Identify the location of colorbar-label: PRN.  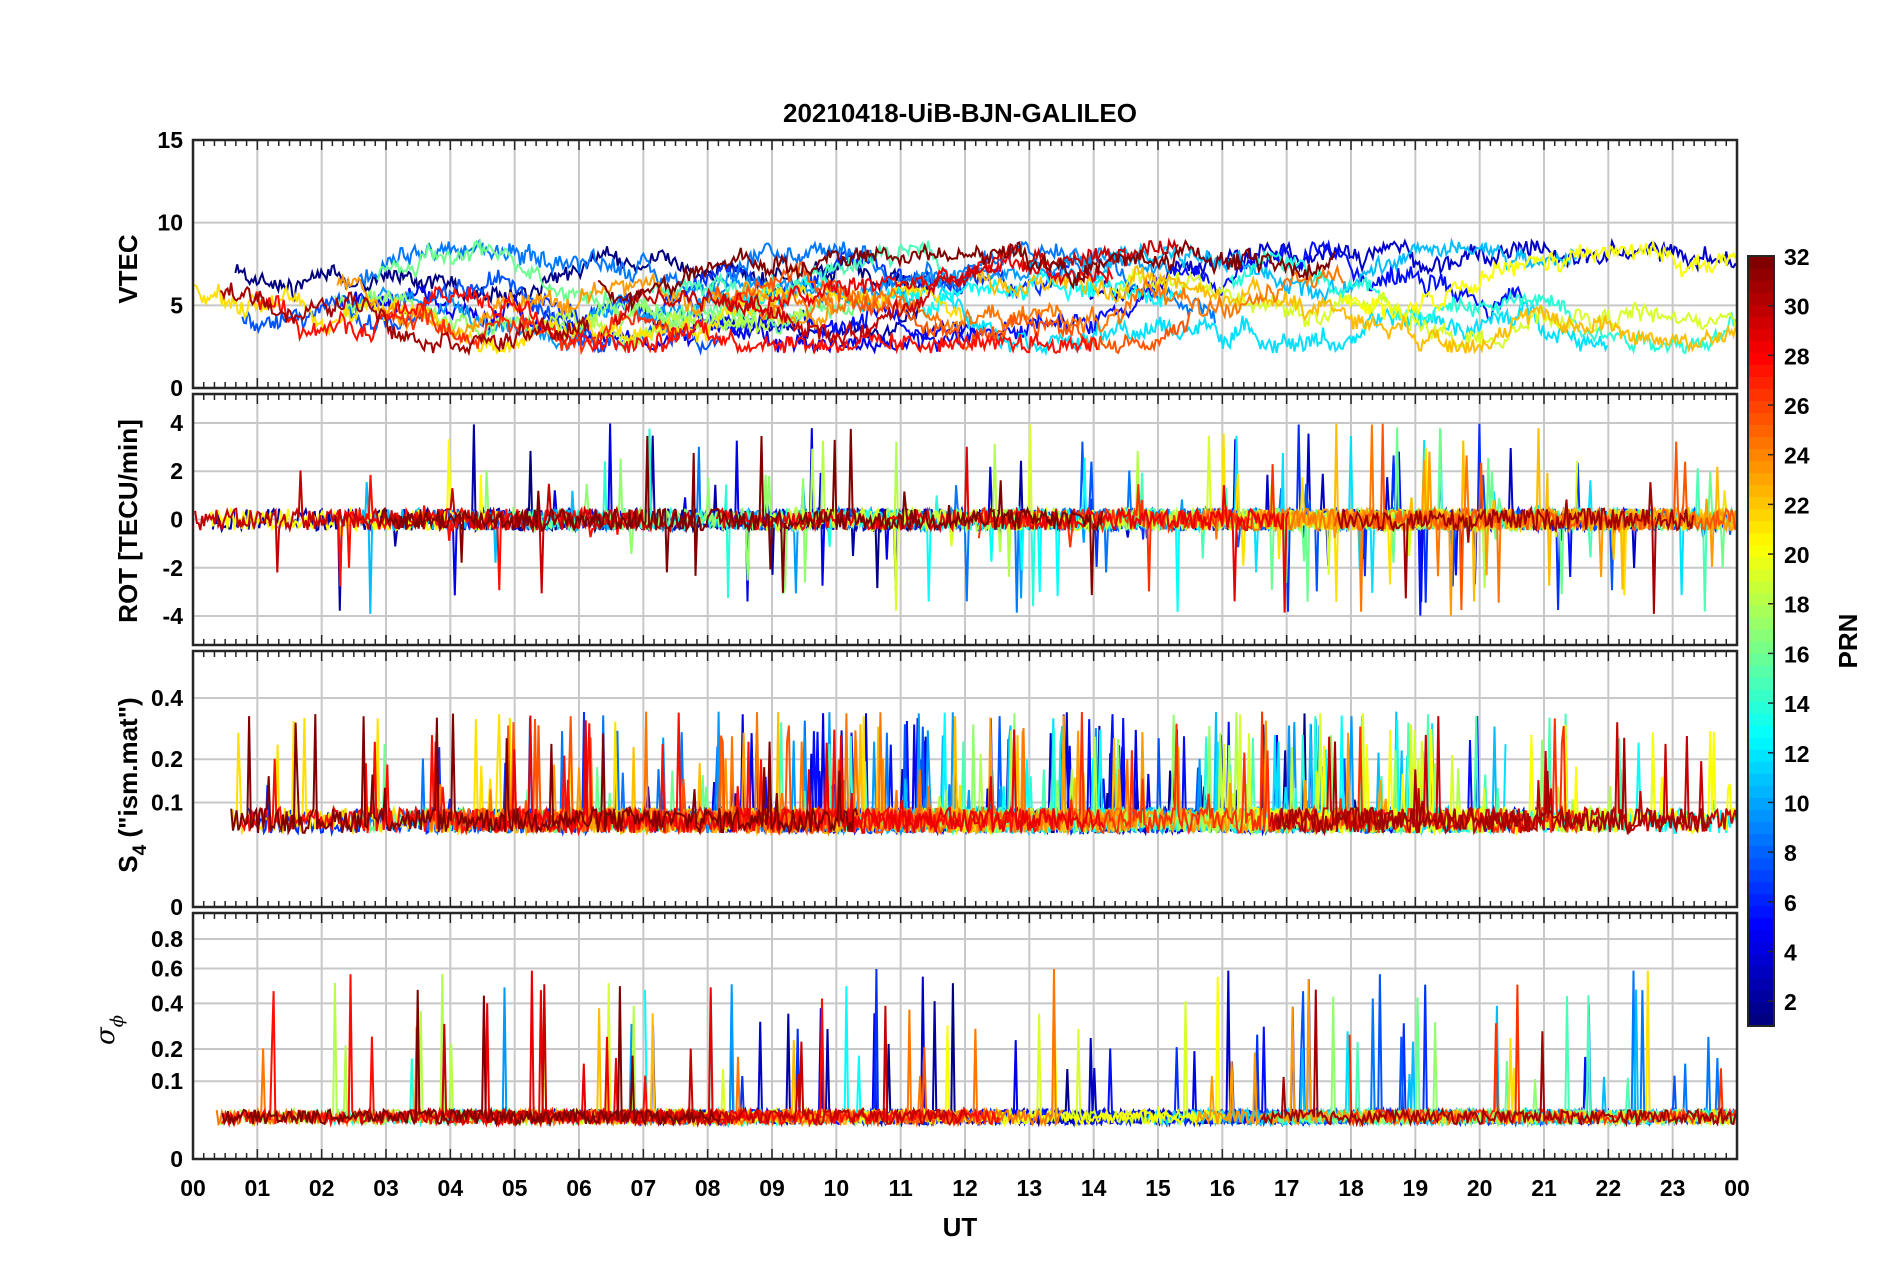
(1848, 641).